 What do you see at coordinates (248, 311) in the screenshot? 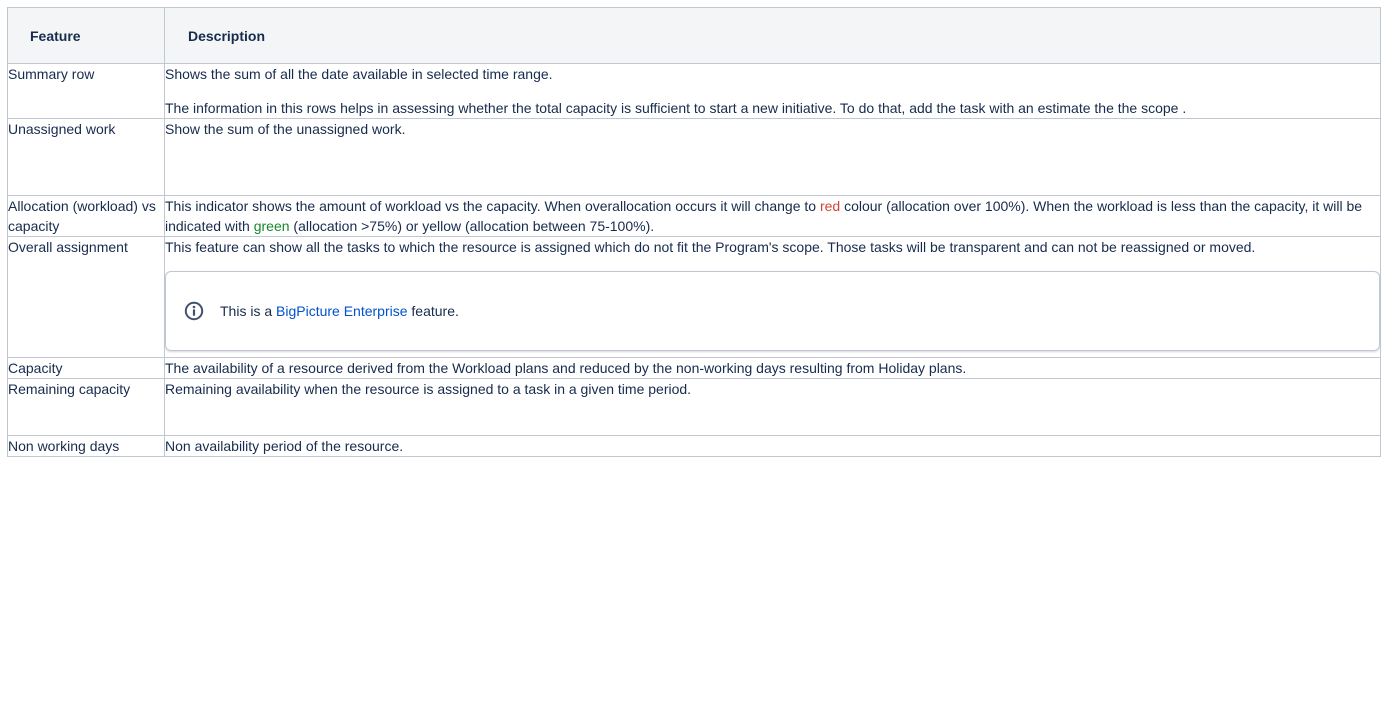
I see `info-text-prefix: This is a` at bounding box center [248, 311].